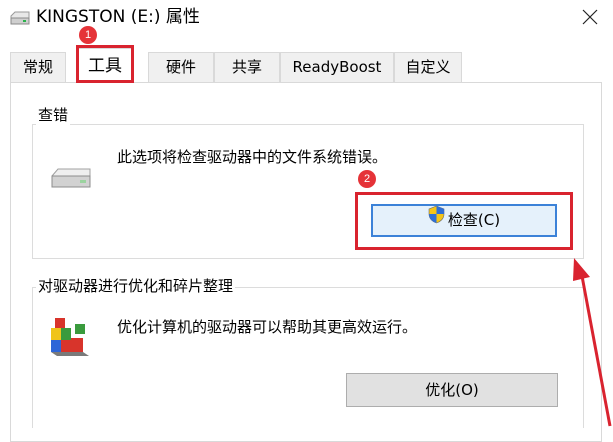 The width and height of the screenshot is (613, 442). I want to click on error-check-group-title: 查错, so click(53, 115).